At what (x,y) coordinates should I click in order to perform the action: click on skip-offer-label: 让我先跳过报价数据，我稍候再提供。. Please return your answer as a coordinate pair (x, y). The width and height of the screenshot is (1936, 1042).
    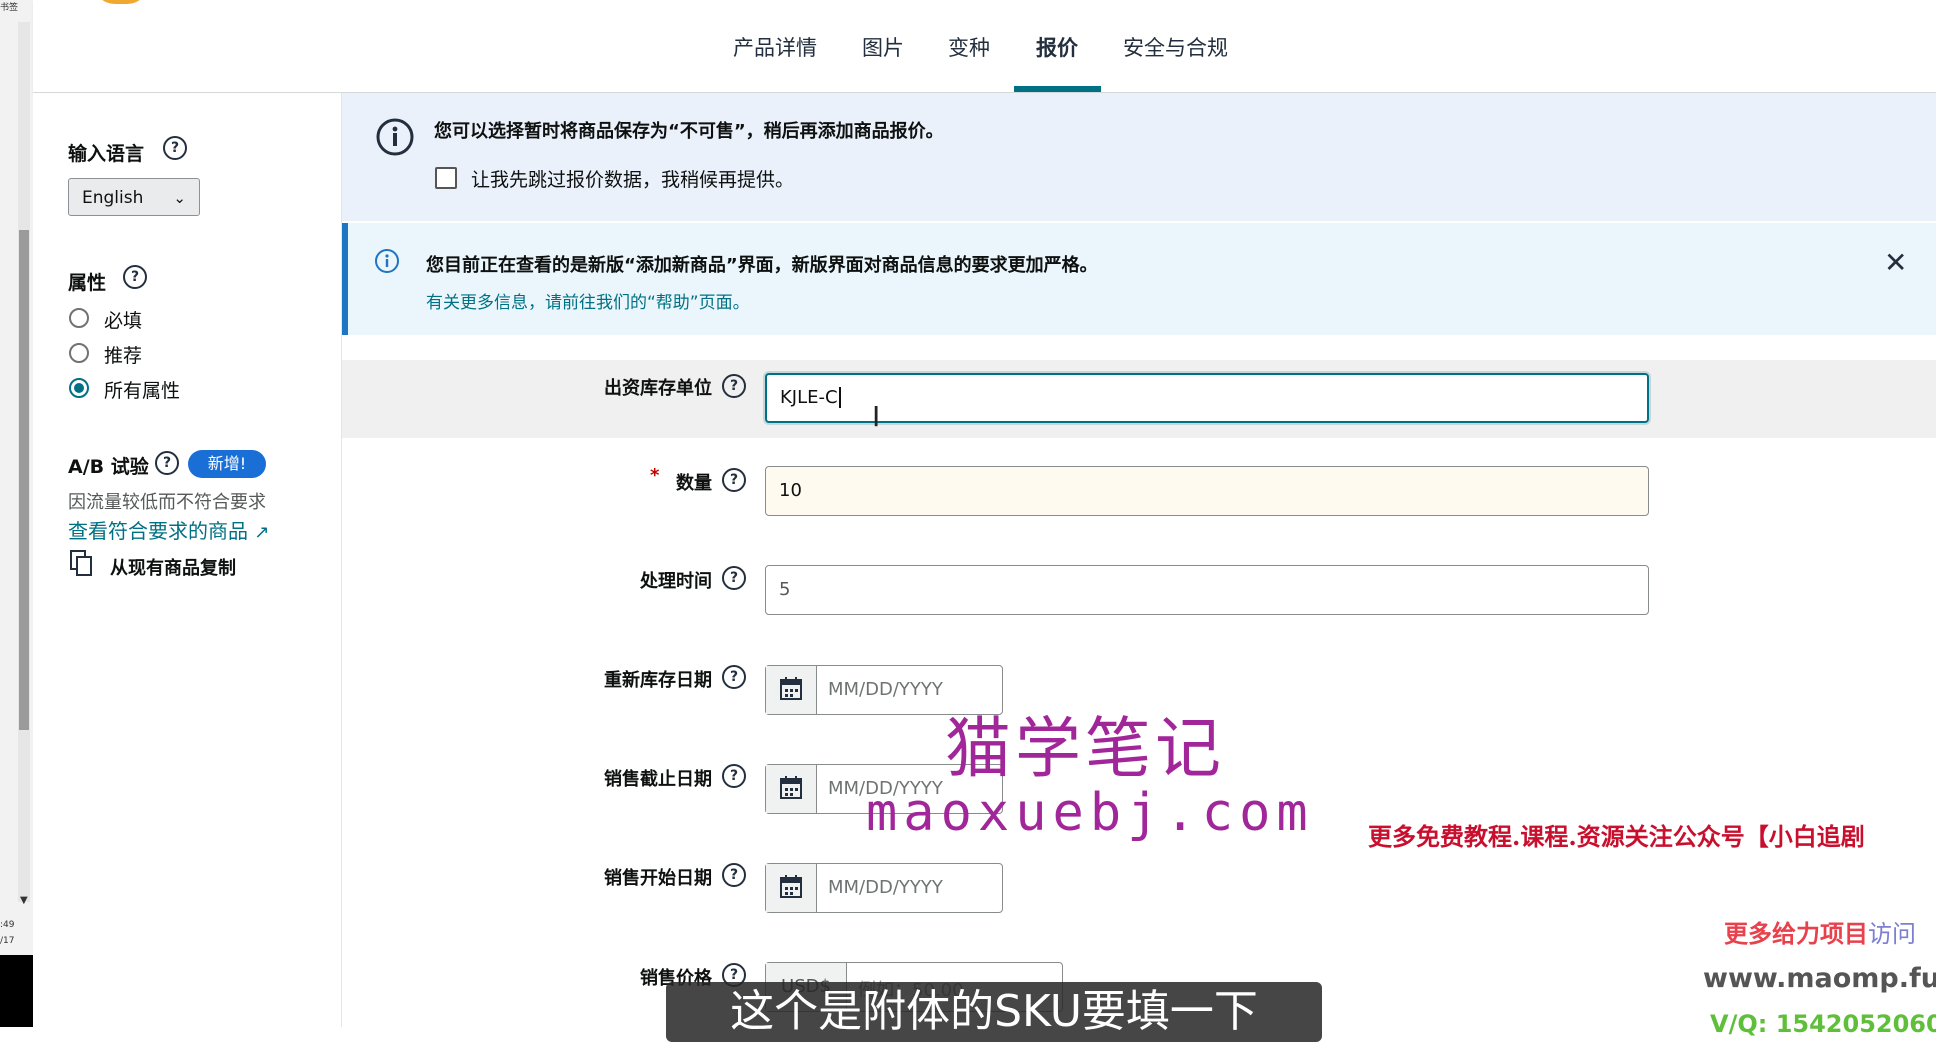
    Looking at the image, I should click on (633, 180).